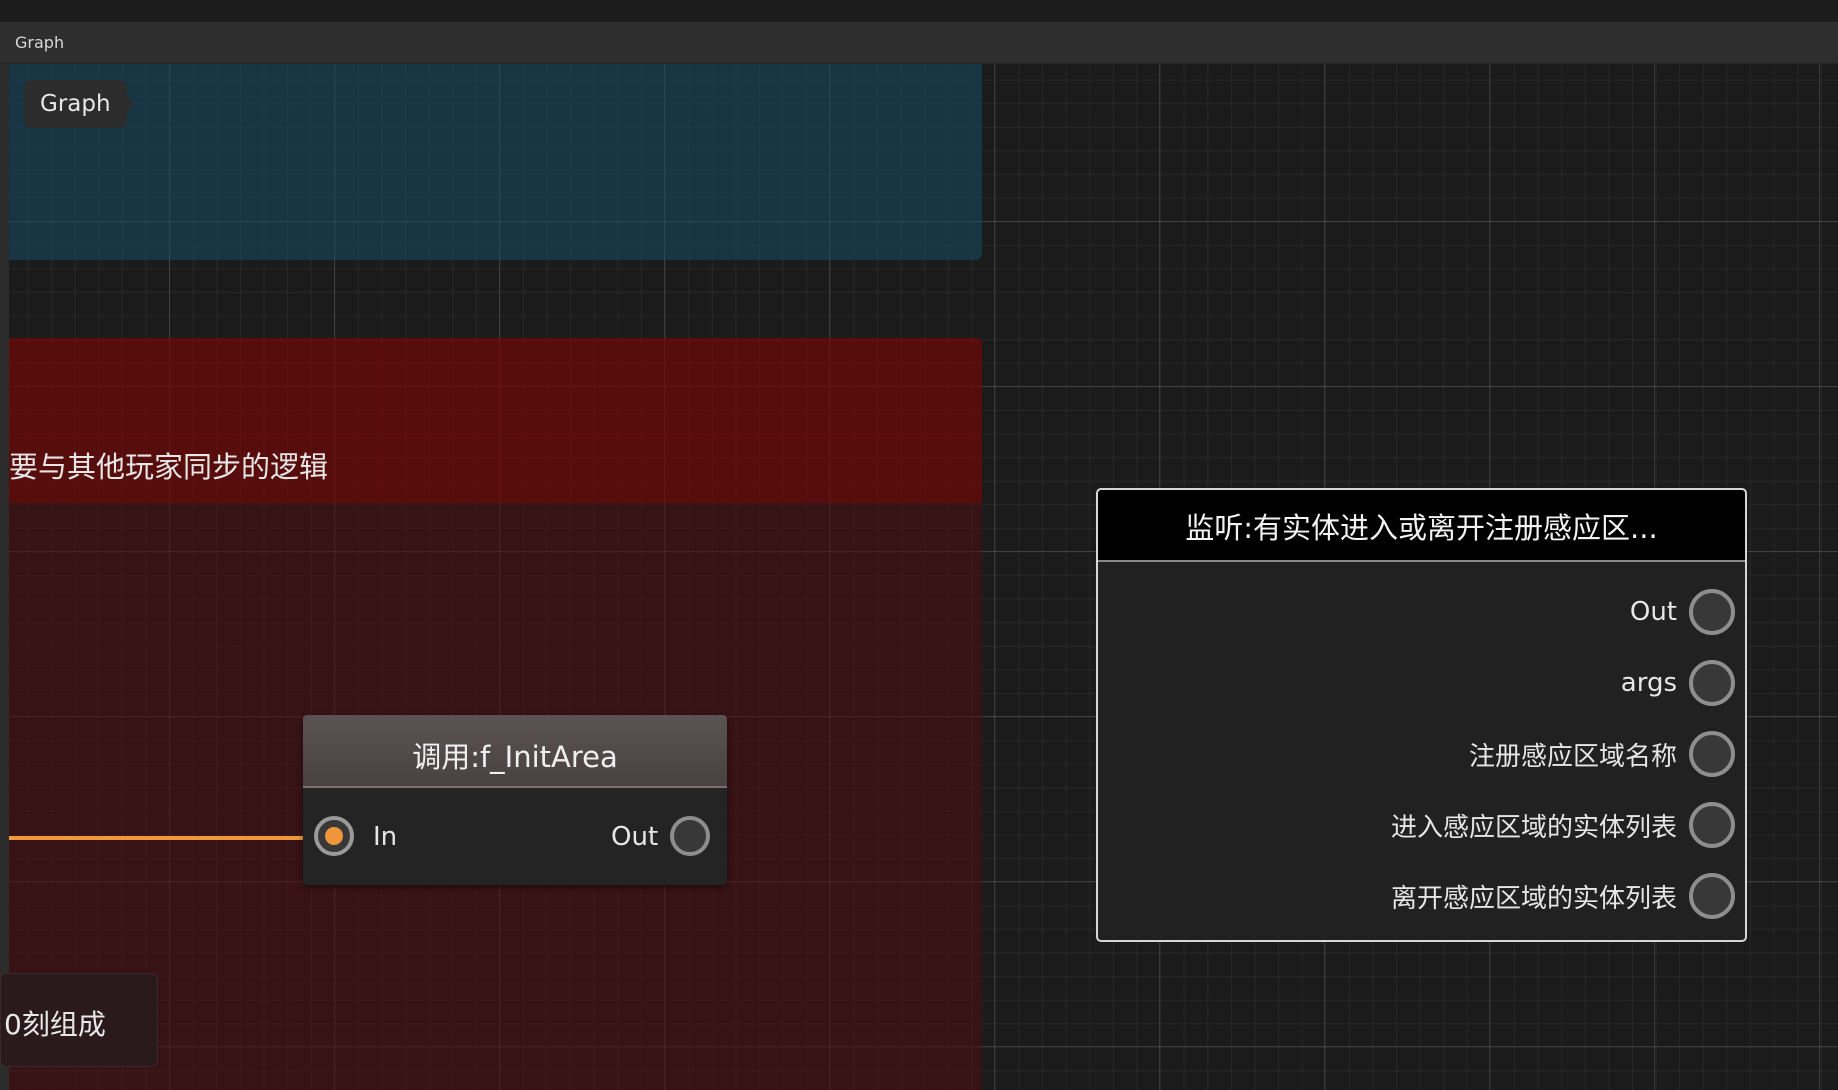 The image size is (1838, 1090). What do you see at coordinates (1712, 612) in the screenshot?
I see `output-port-out` at bounding box center [1712, 612].